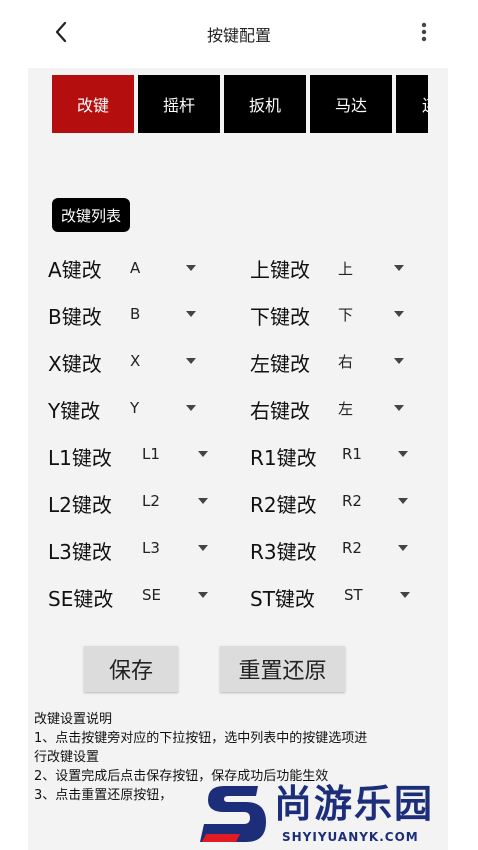 The width and height of the screenshot is (478, 850). Describe the element at coordinates (346, 314) in the screenshot. I see `select-value: 下` at that location.